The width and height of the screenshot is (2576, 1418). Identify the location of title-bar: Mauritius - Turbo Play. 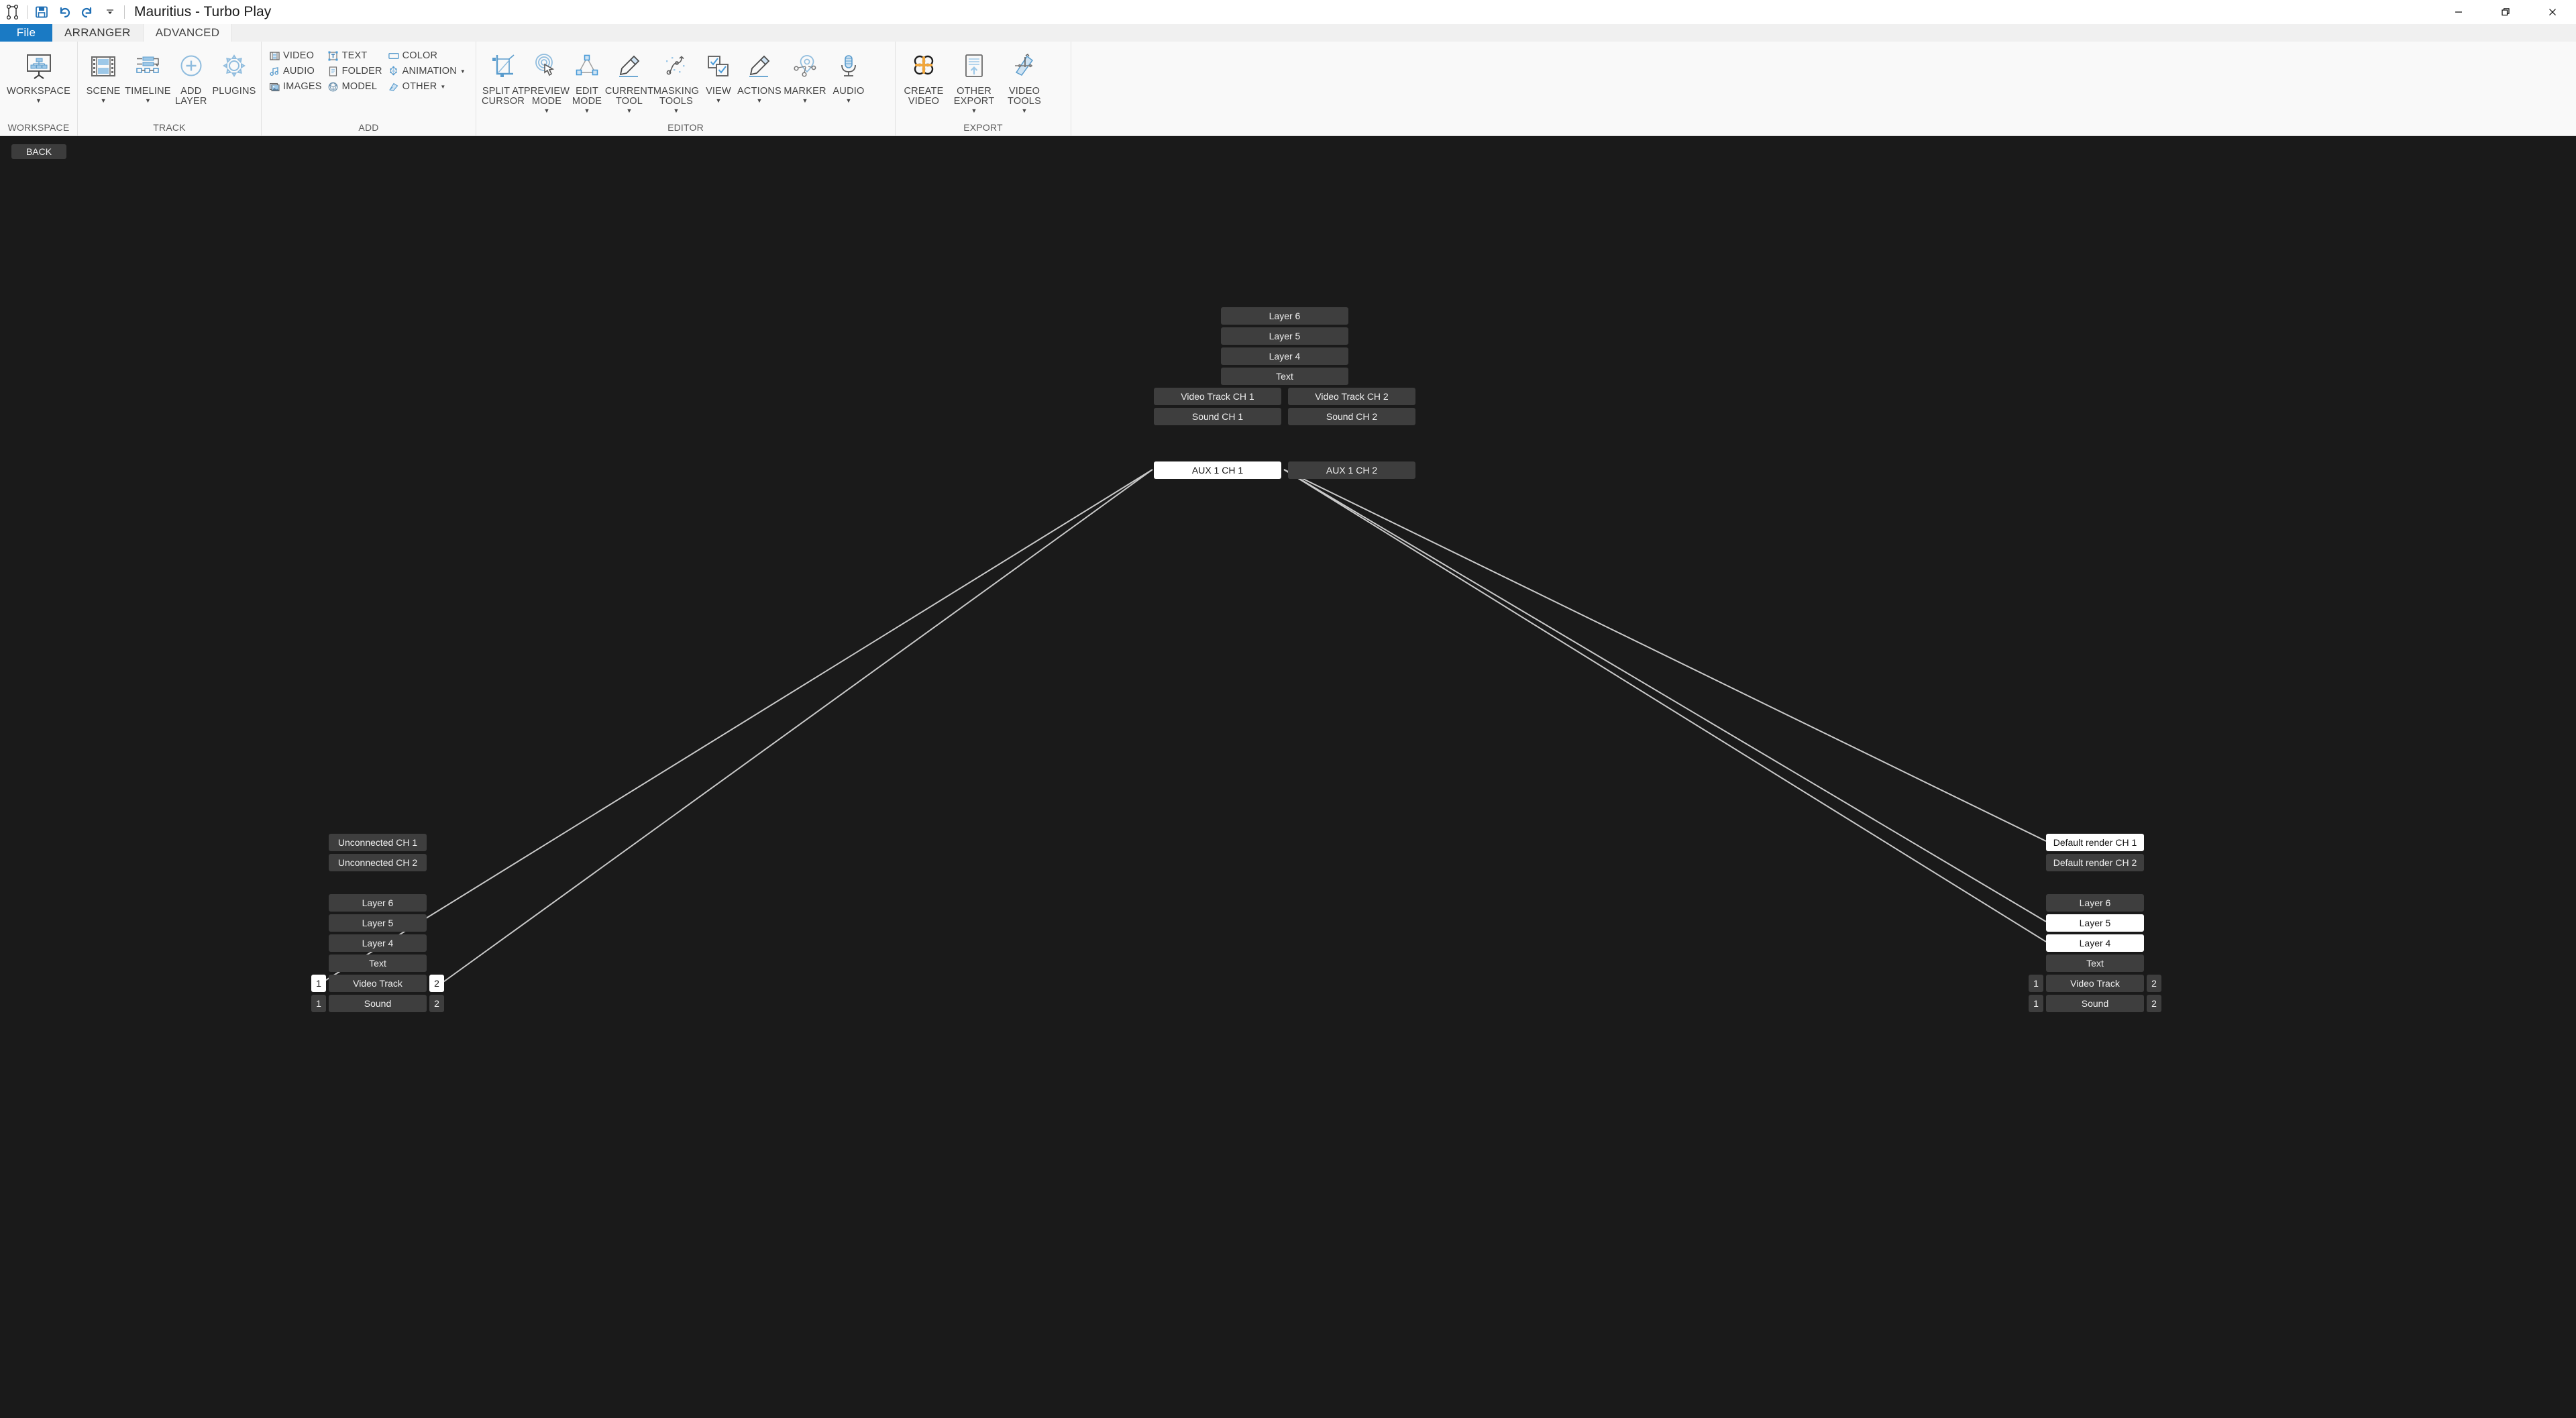
(1288, 12).